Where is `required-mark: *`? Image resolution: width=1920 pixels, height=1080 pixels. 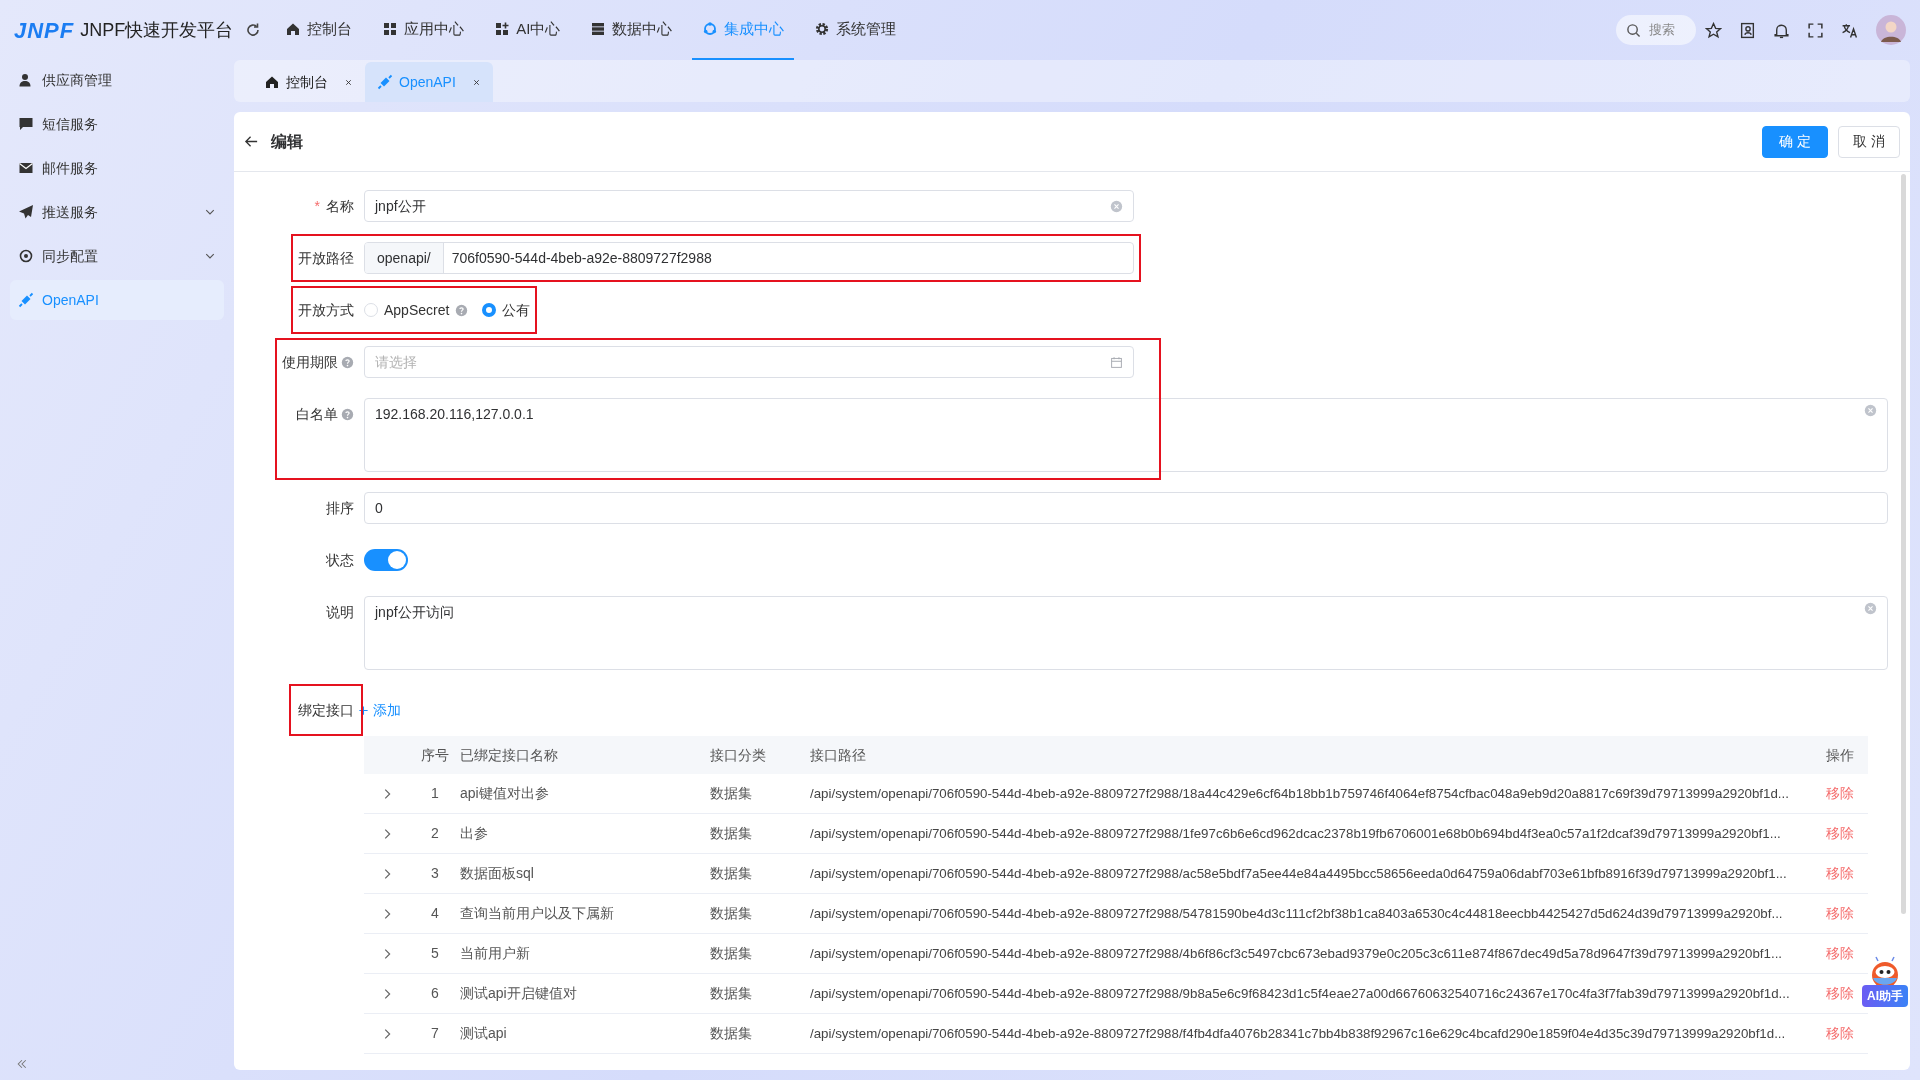
required-mark: * is located at coordinates (317, 206).